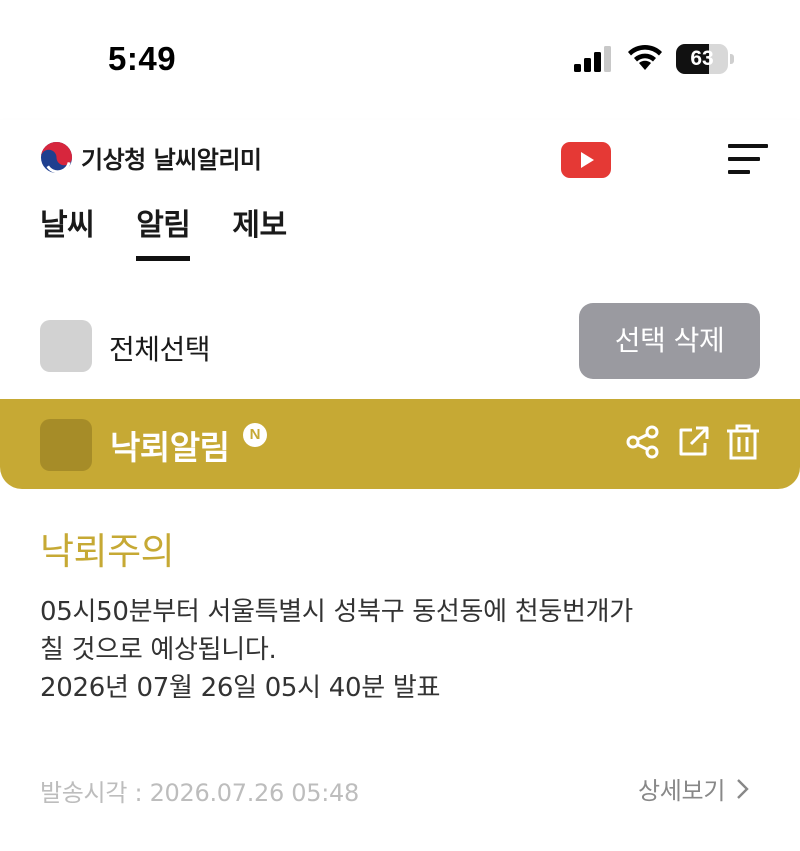  What do you see at coordinates (199, 793) in the screenshot?
I see `sent-time: 발송시각 : 2026.07.26 05:48` at bounding box center [199, 793].